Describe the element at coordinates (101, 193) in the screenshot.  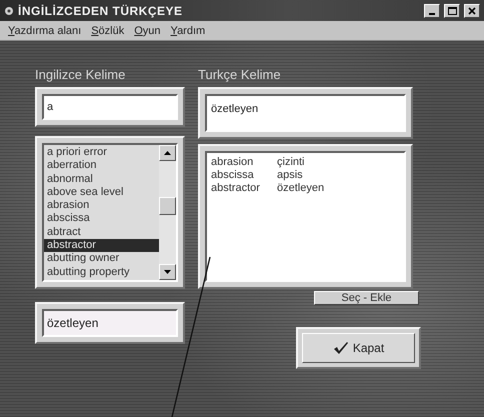
I see `list-item: above sea level` at that location.